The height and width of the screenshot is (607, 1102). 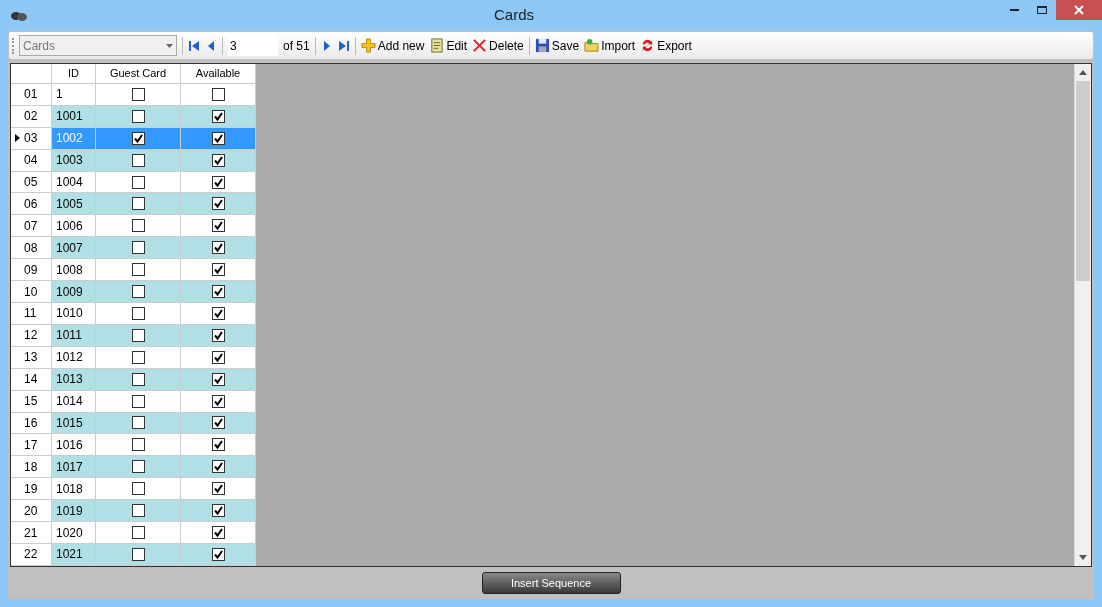 What do you see at coordinates (542, 489) in the screenshot?
I see `table-row: 19 1018` at bounding box center [542, 489].